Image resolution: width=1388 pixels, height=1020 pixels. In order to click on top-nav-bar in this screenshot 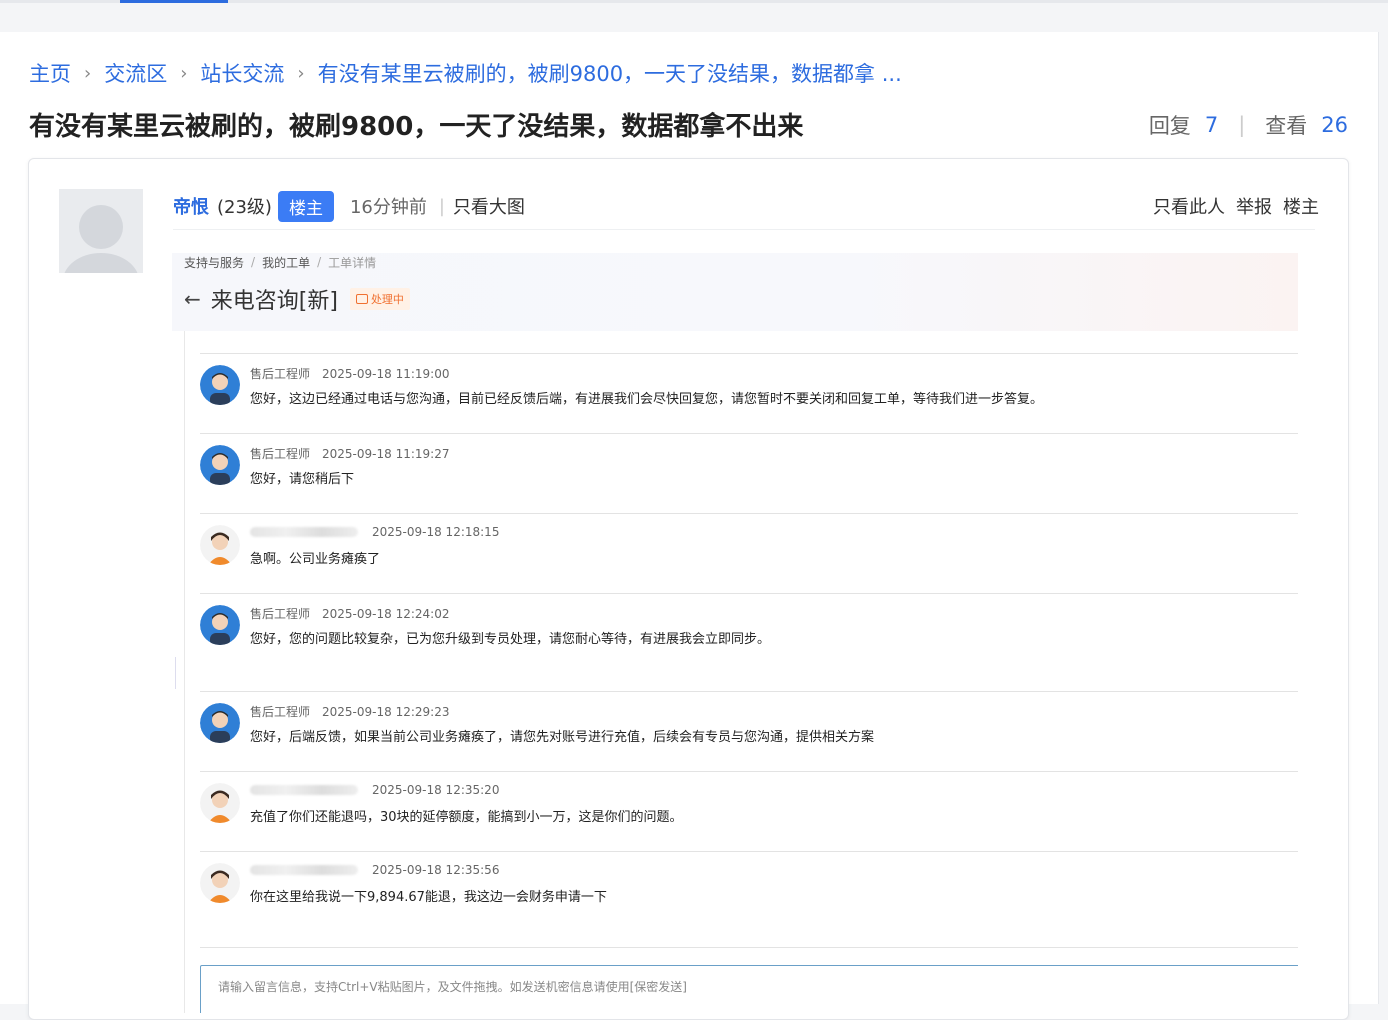, I will do `click(694, 16)`.